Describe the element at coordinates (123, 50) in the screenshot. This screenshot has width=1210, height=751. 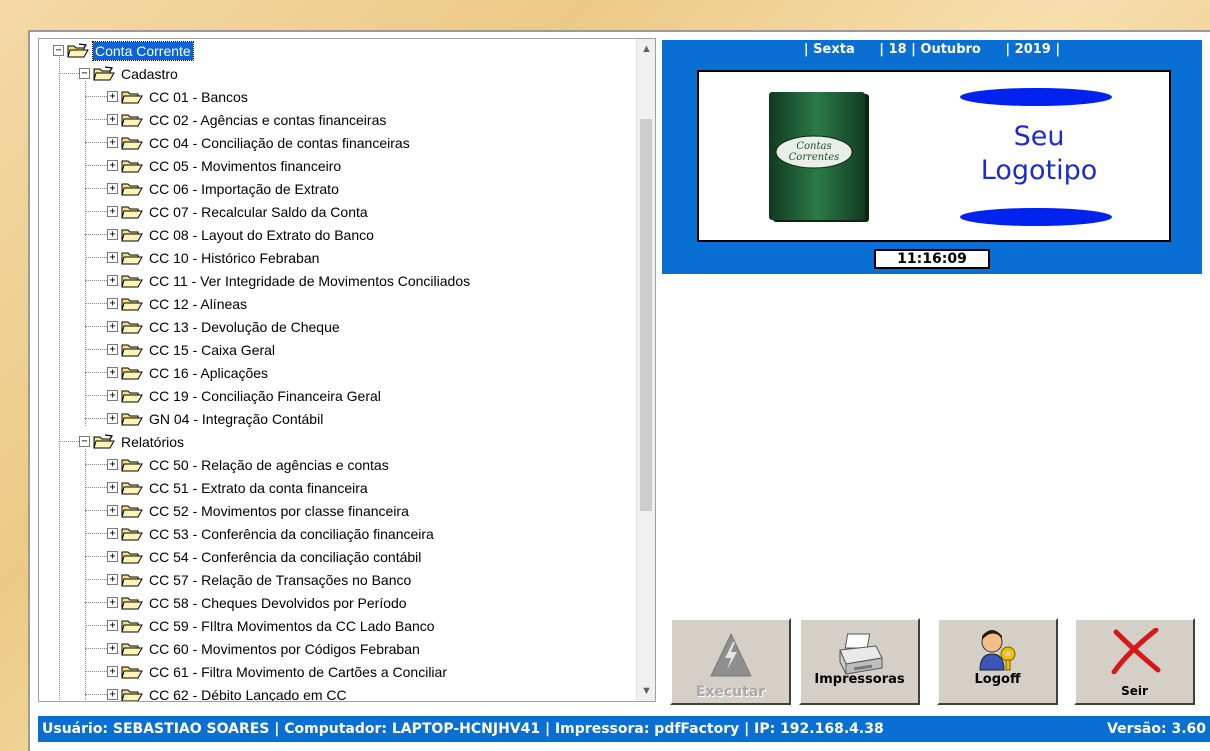
I see `tree-root-node: − Conta Corrente` at that location.